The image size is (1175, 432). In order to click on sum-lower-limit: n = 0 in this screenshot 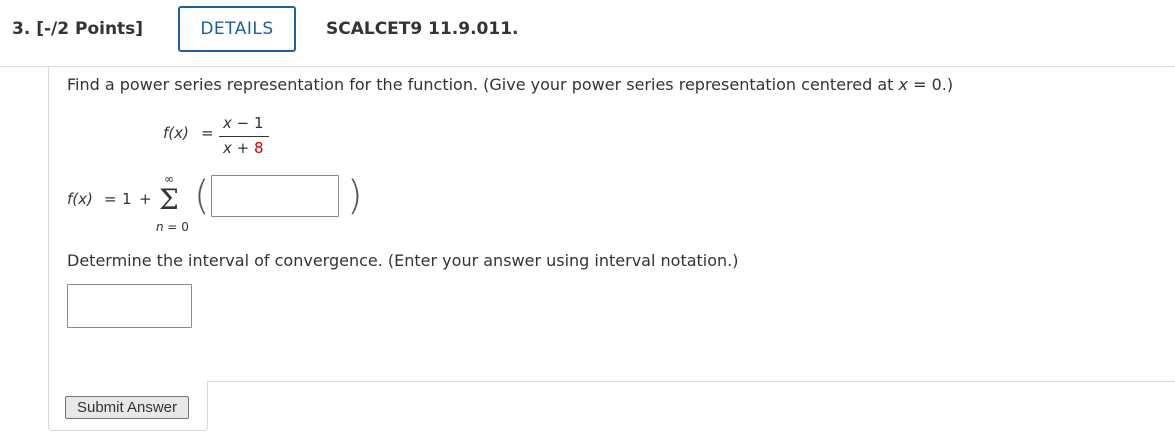, I will do `click(172, 227)`.